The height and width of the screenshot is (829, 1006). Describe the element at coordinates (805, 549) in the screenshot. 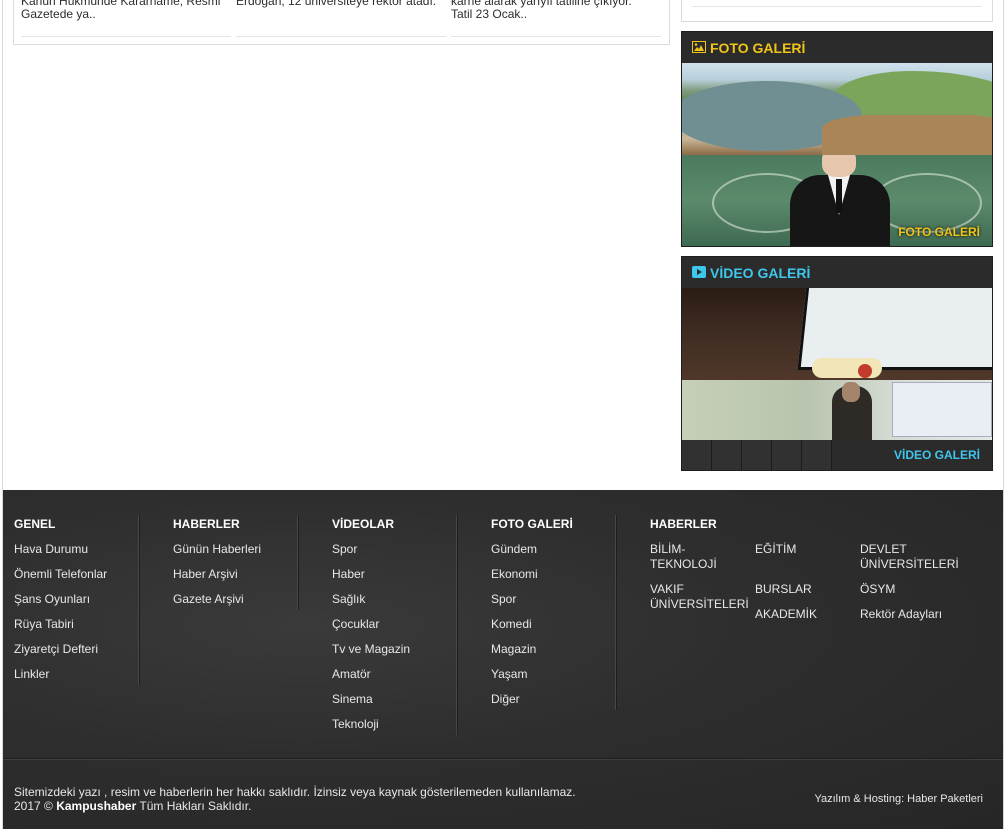

I see `footer-category-link: EĞİTİM` at that location.